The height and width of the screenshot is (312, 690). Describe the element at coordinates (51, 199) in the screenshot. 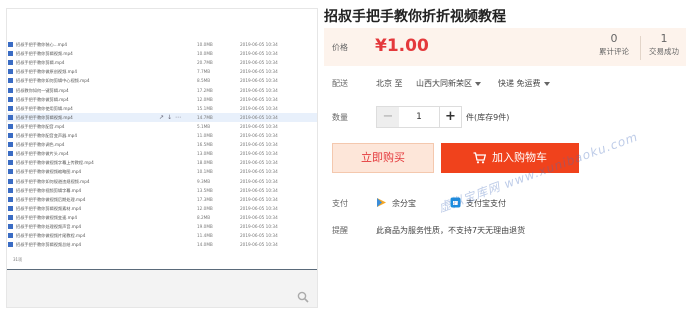

I see `file-name: 招叔手把手教你做视频后期处理.mp4` at that location.